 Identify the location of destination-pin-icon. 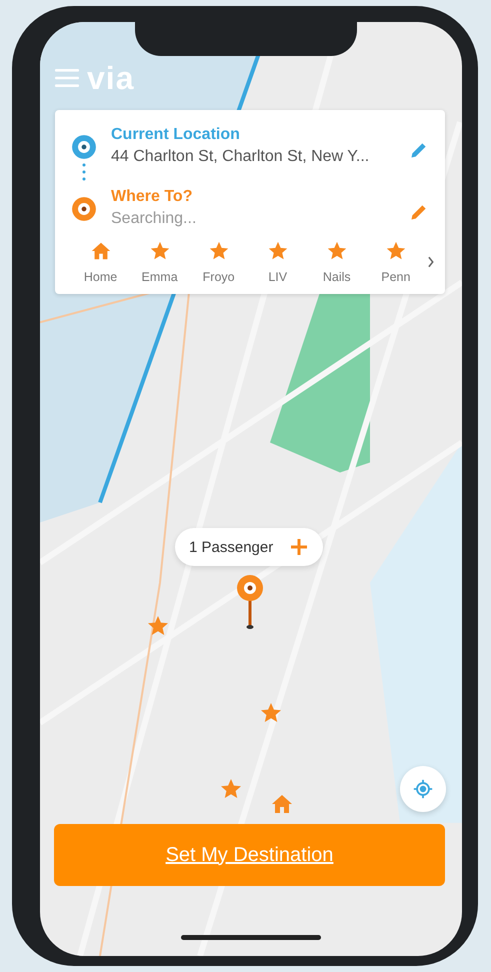
(250, 602).